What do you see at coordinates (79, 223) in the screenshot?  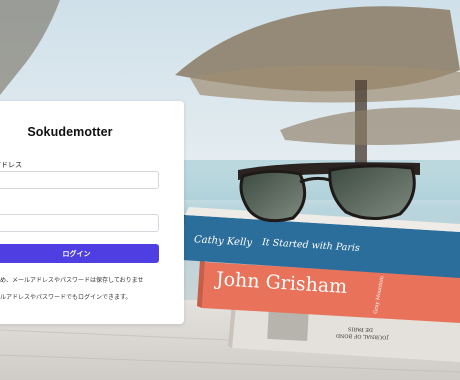 I see `password-field` at bounding box center [79, 223].